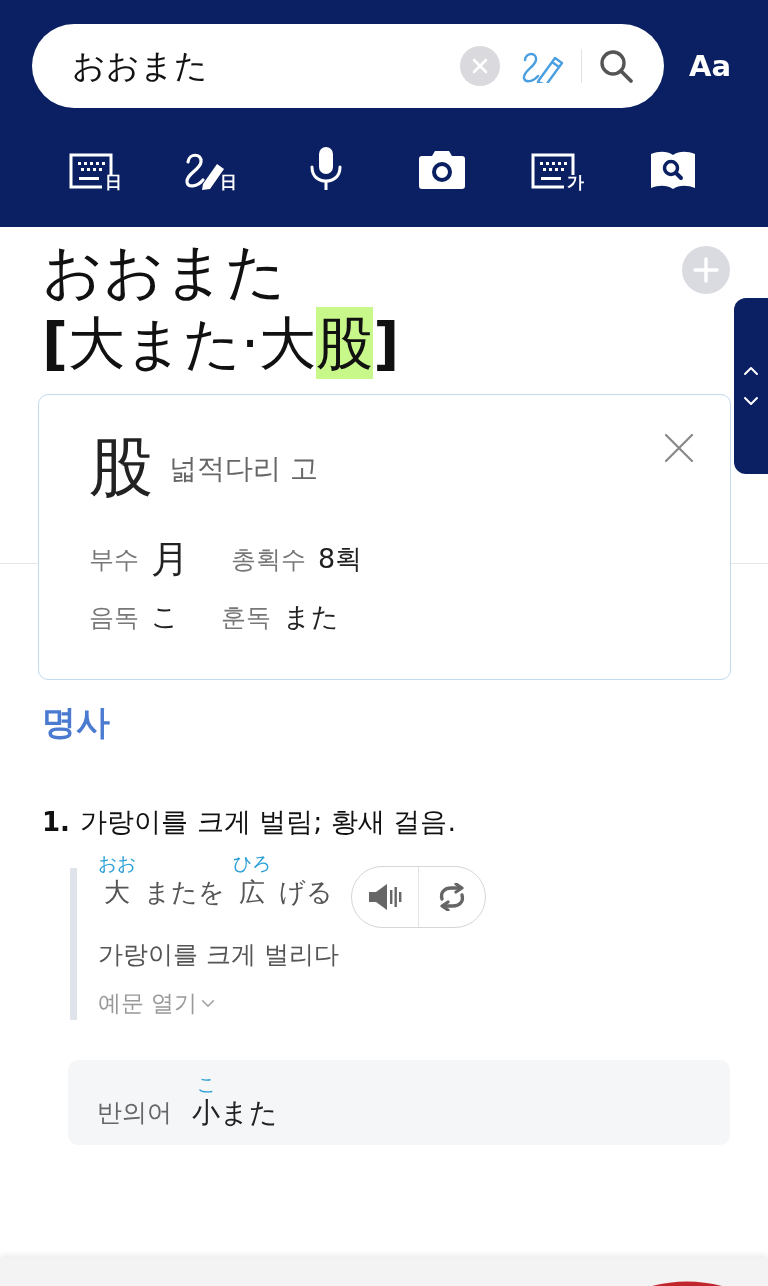  I want to click on plus-icon, so click(706, 270).